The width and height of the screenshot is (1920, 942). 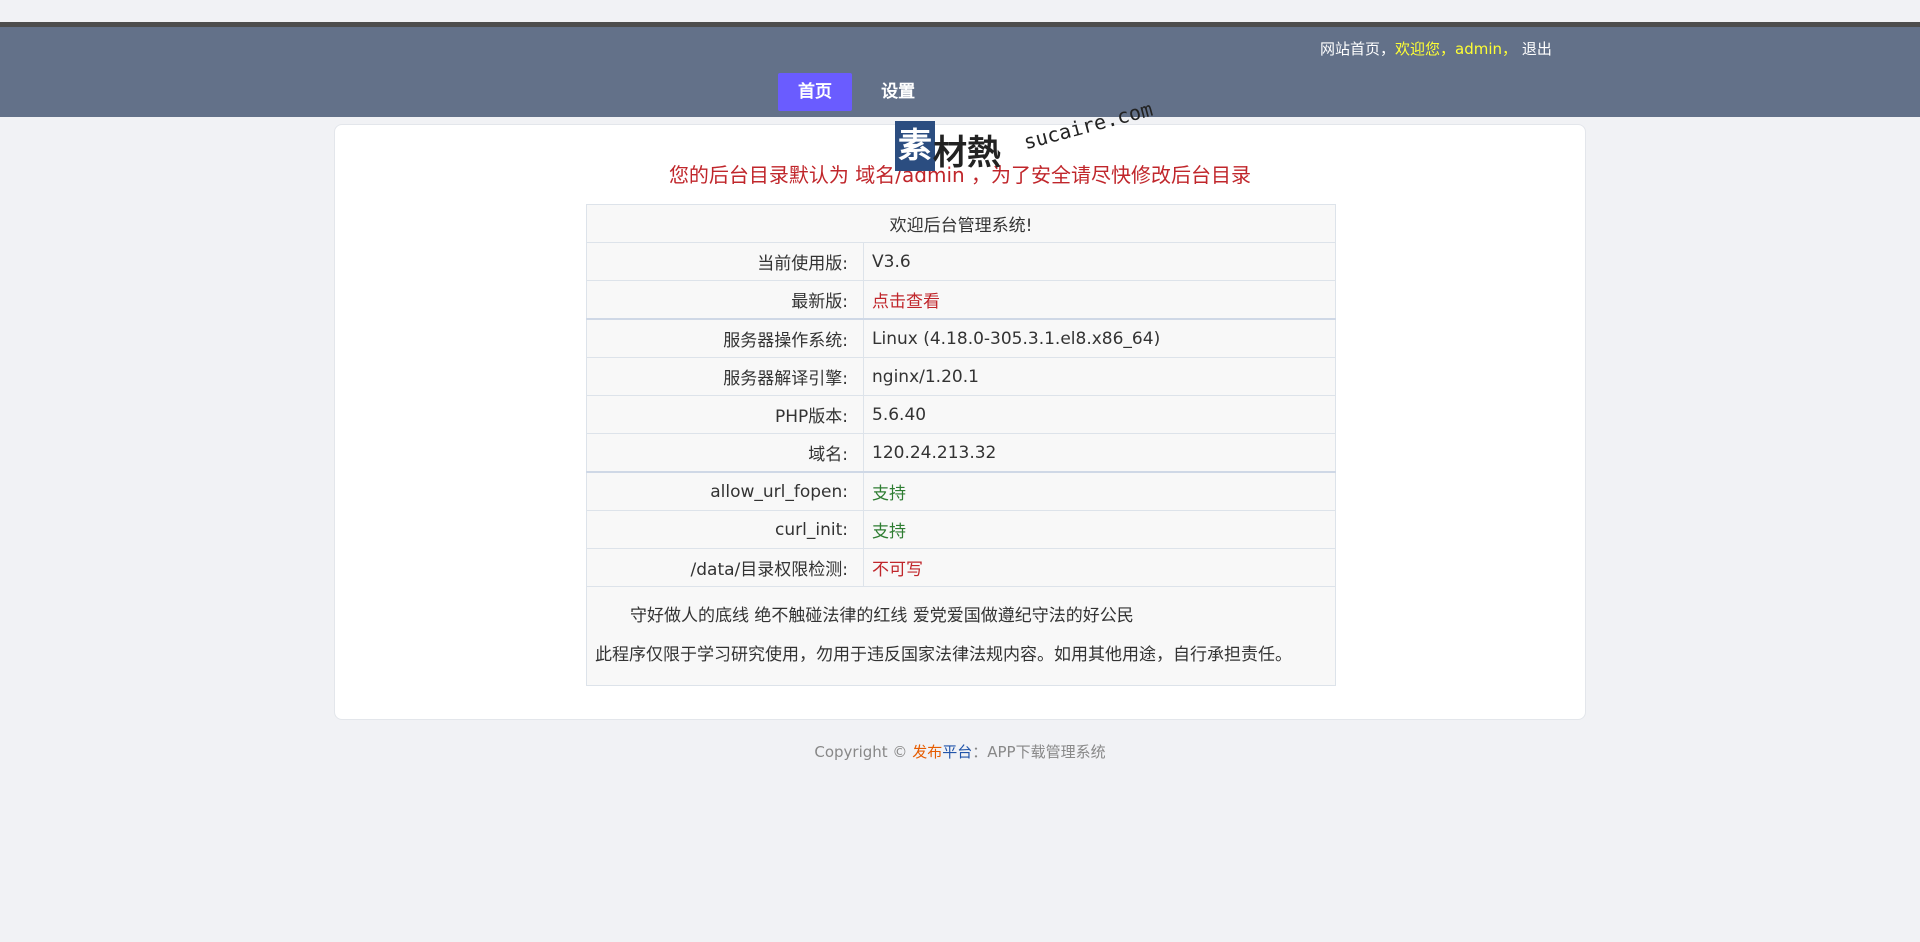 I want to click on table-row: 最新版: 点击查看, so click(x=961, y=300).